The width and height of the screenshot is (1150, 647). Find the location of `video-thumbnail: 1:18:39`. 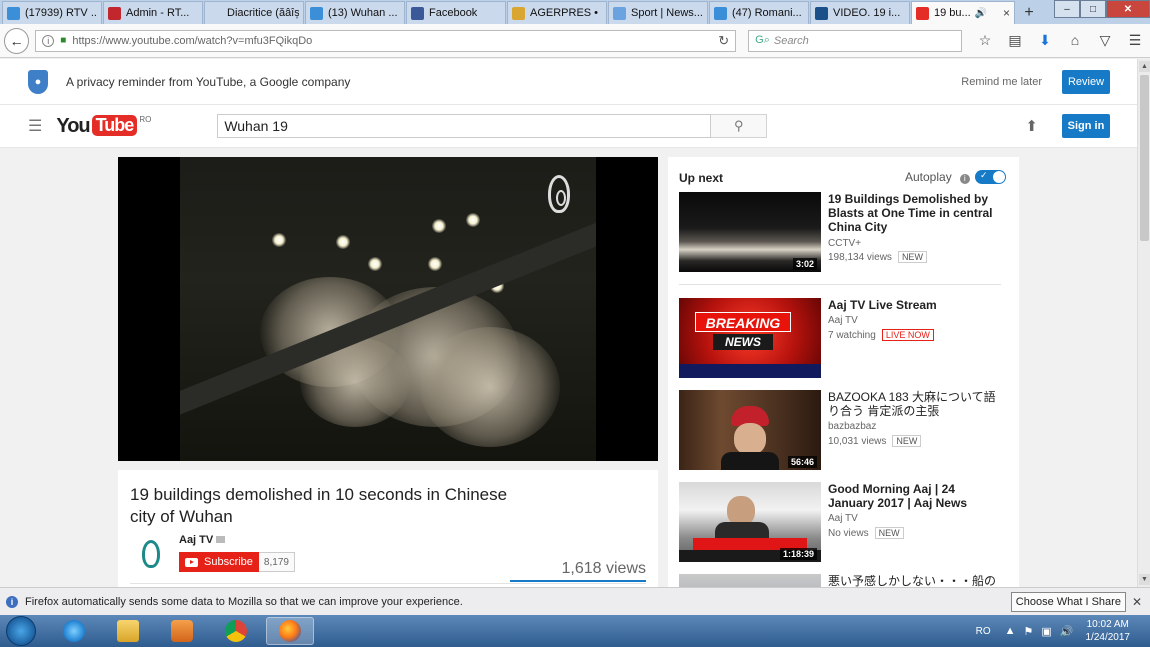

video-thumbnail: 1:18:39 is located at coordinates (750, 522).